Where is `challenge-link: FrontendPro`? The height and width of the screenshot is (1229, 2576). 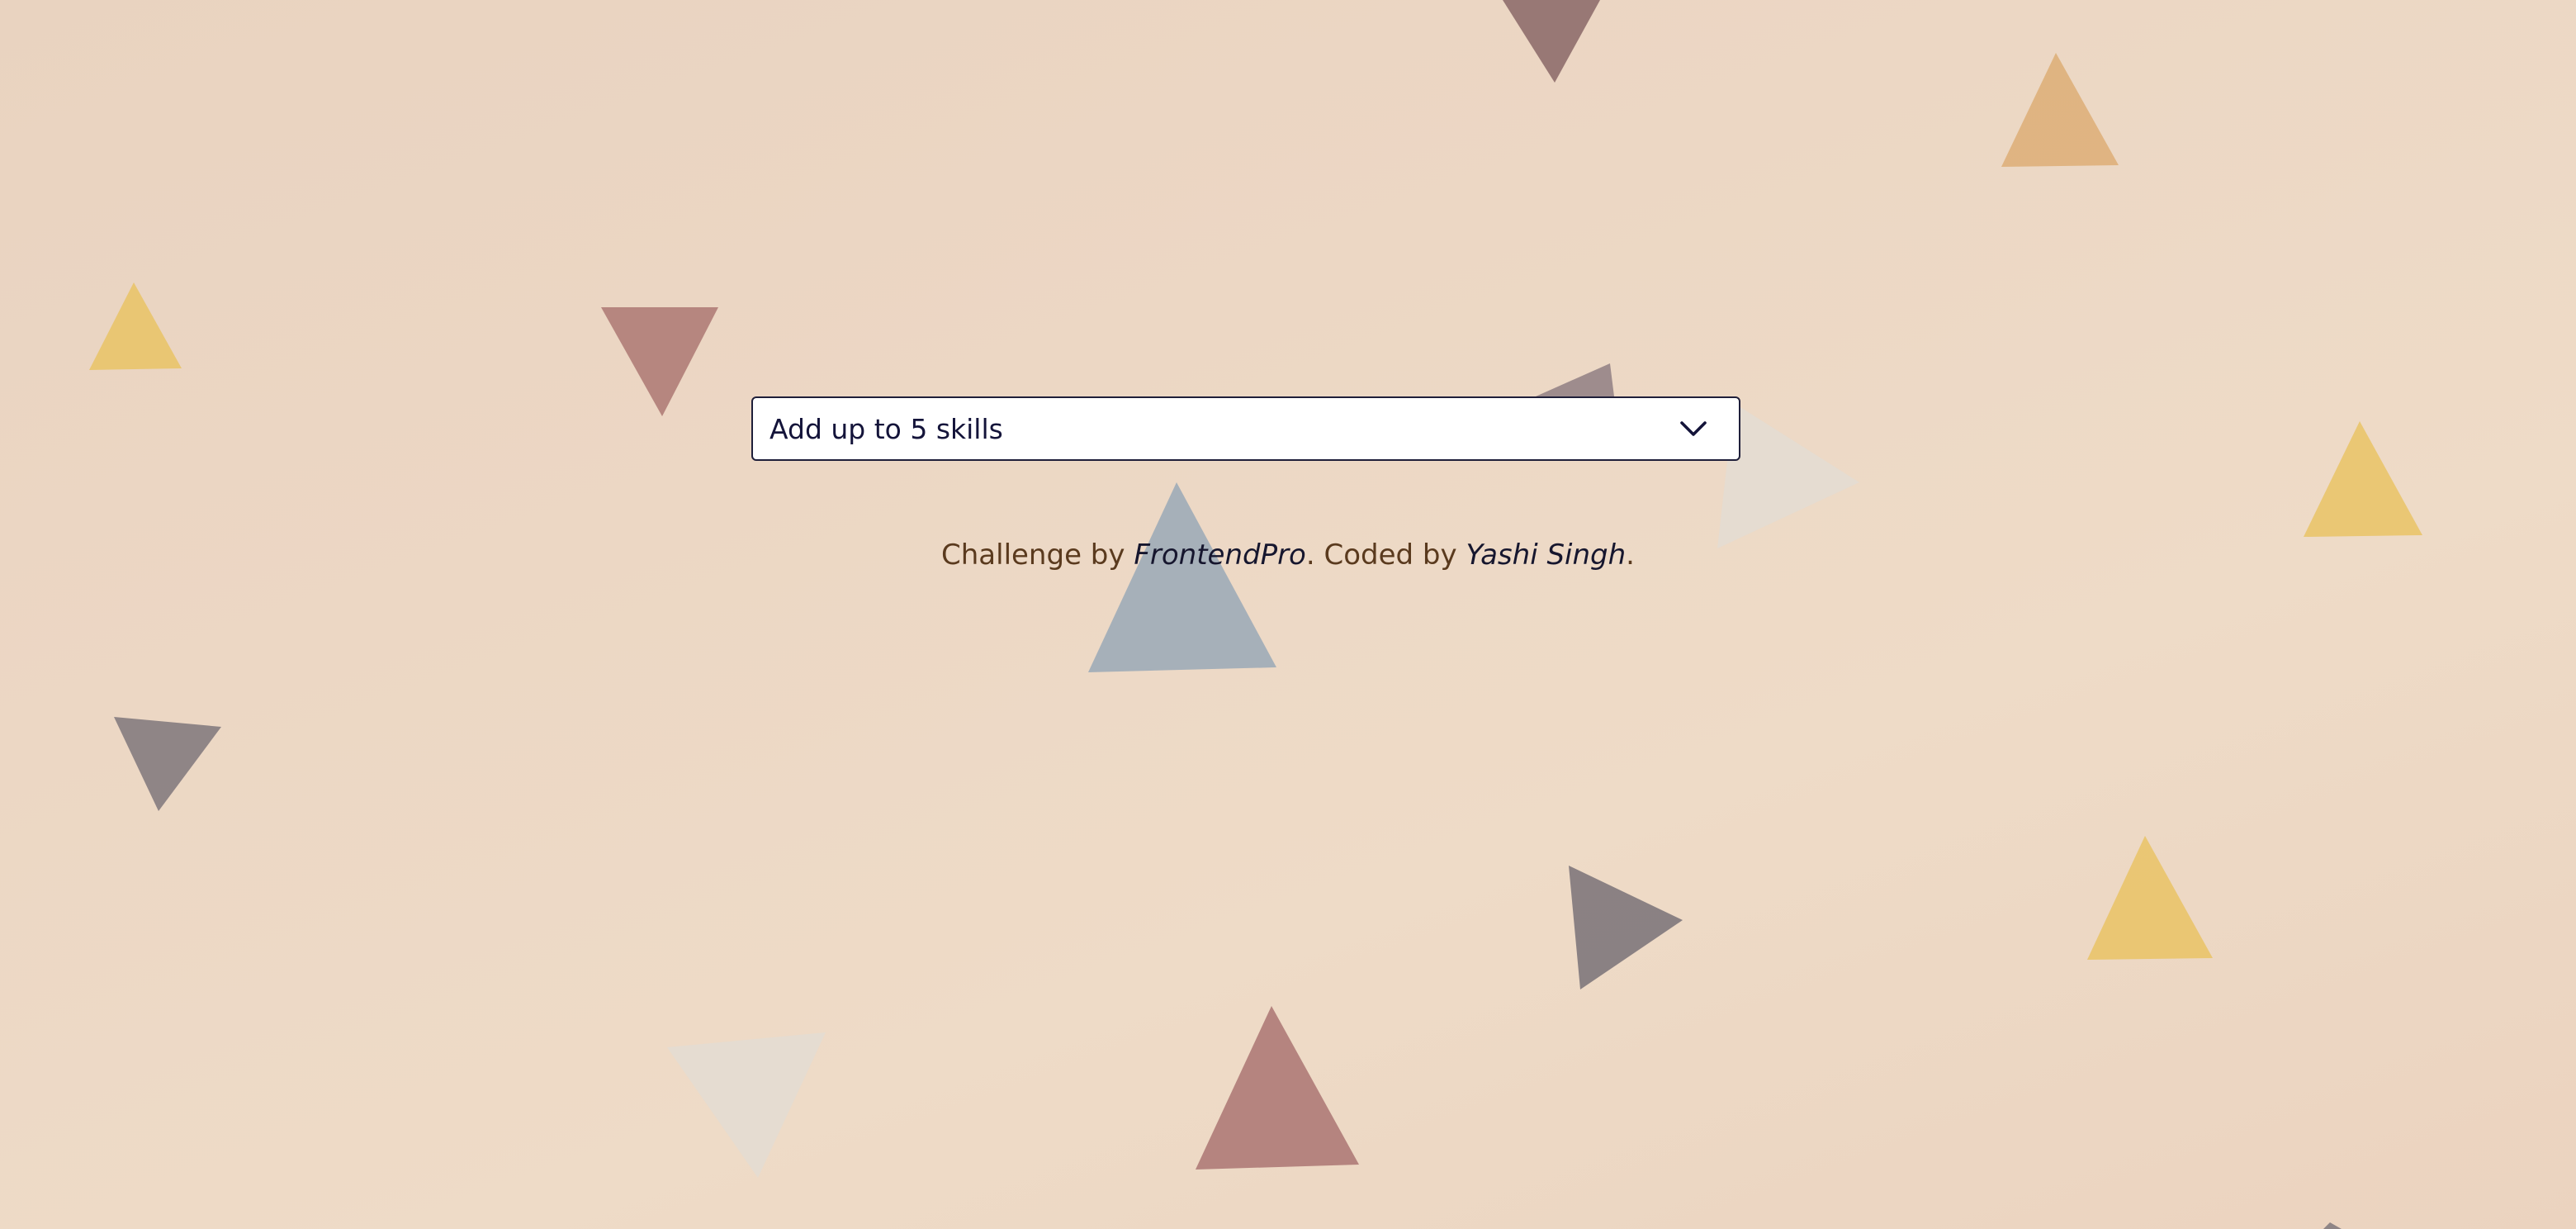
challenge-link: FrontendPro is located at coordinates (1220, 555).